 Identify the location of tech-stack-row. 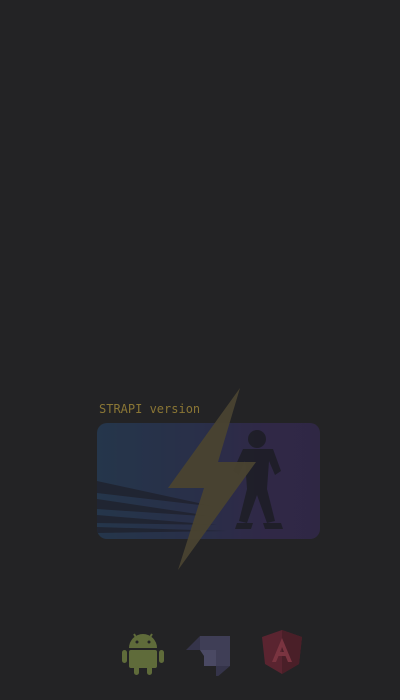
(200, 654).